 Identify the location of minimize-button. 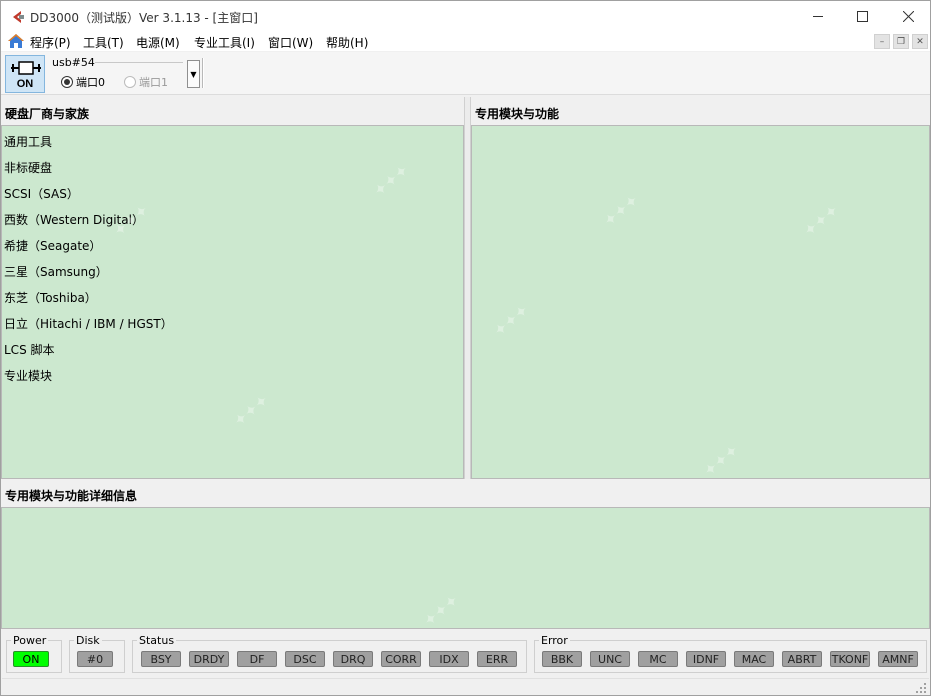
(818, 16).